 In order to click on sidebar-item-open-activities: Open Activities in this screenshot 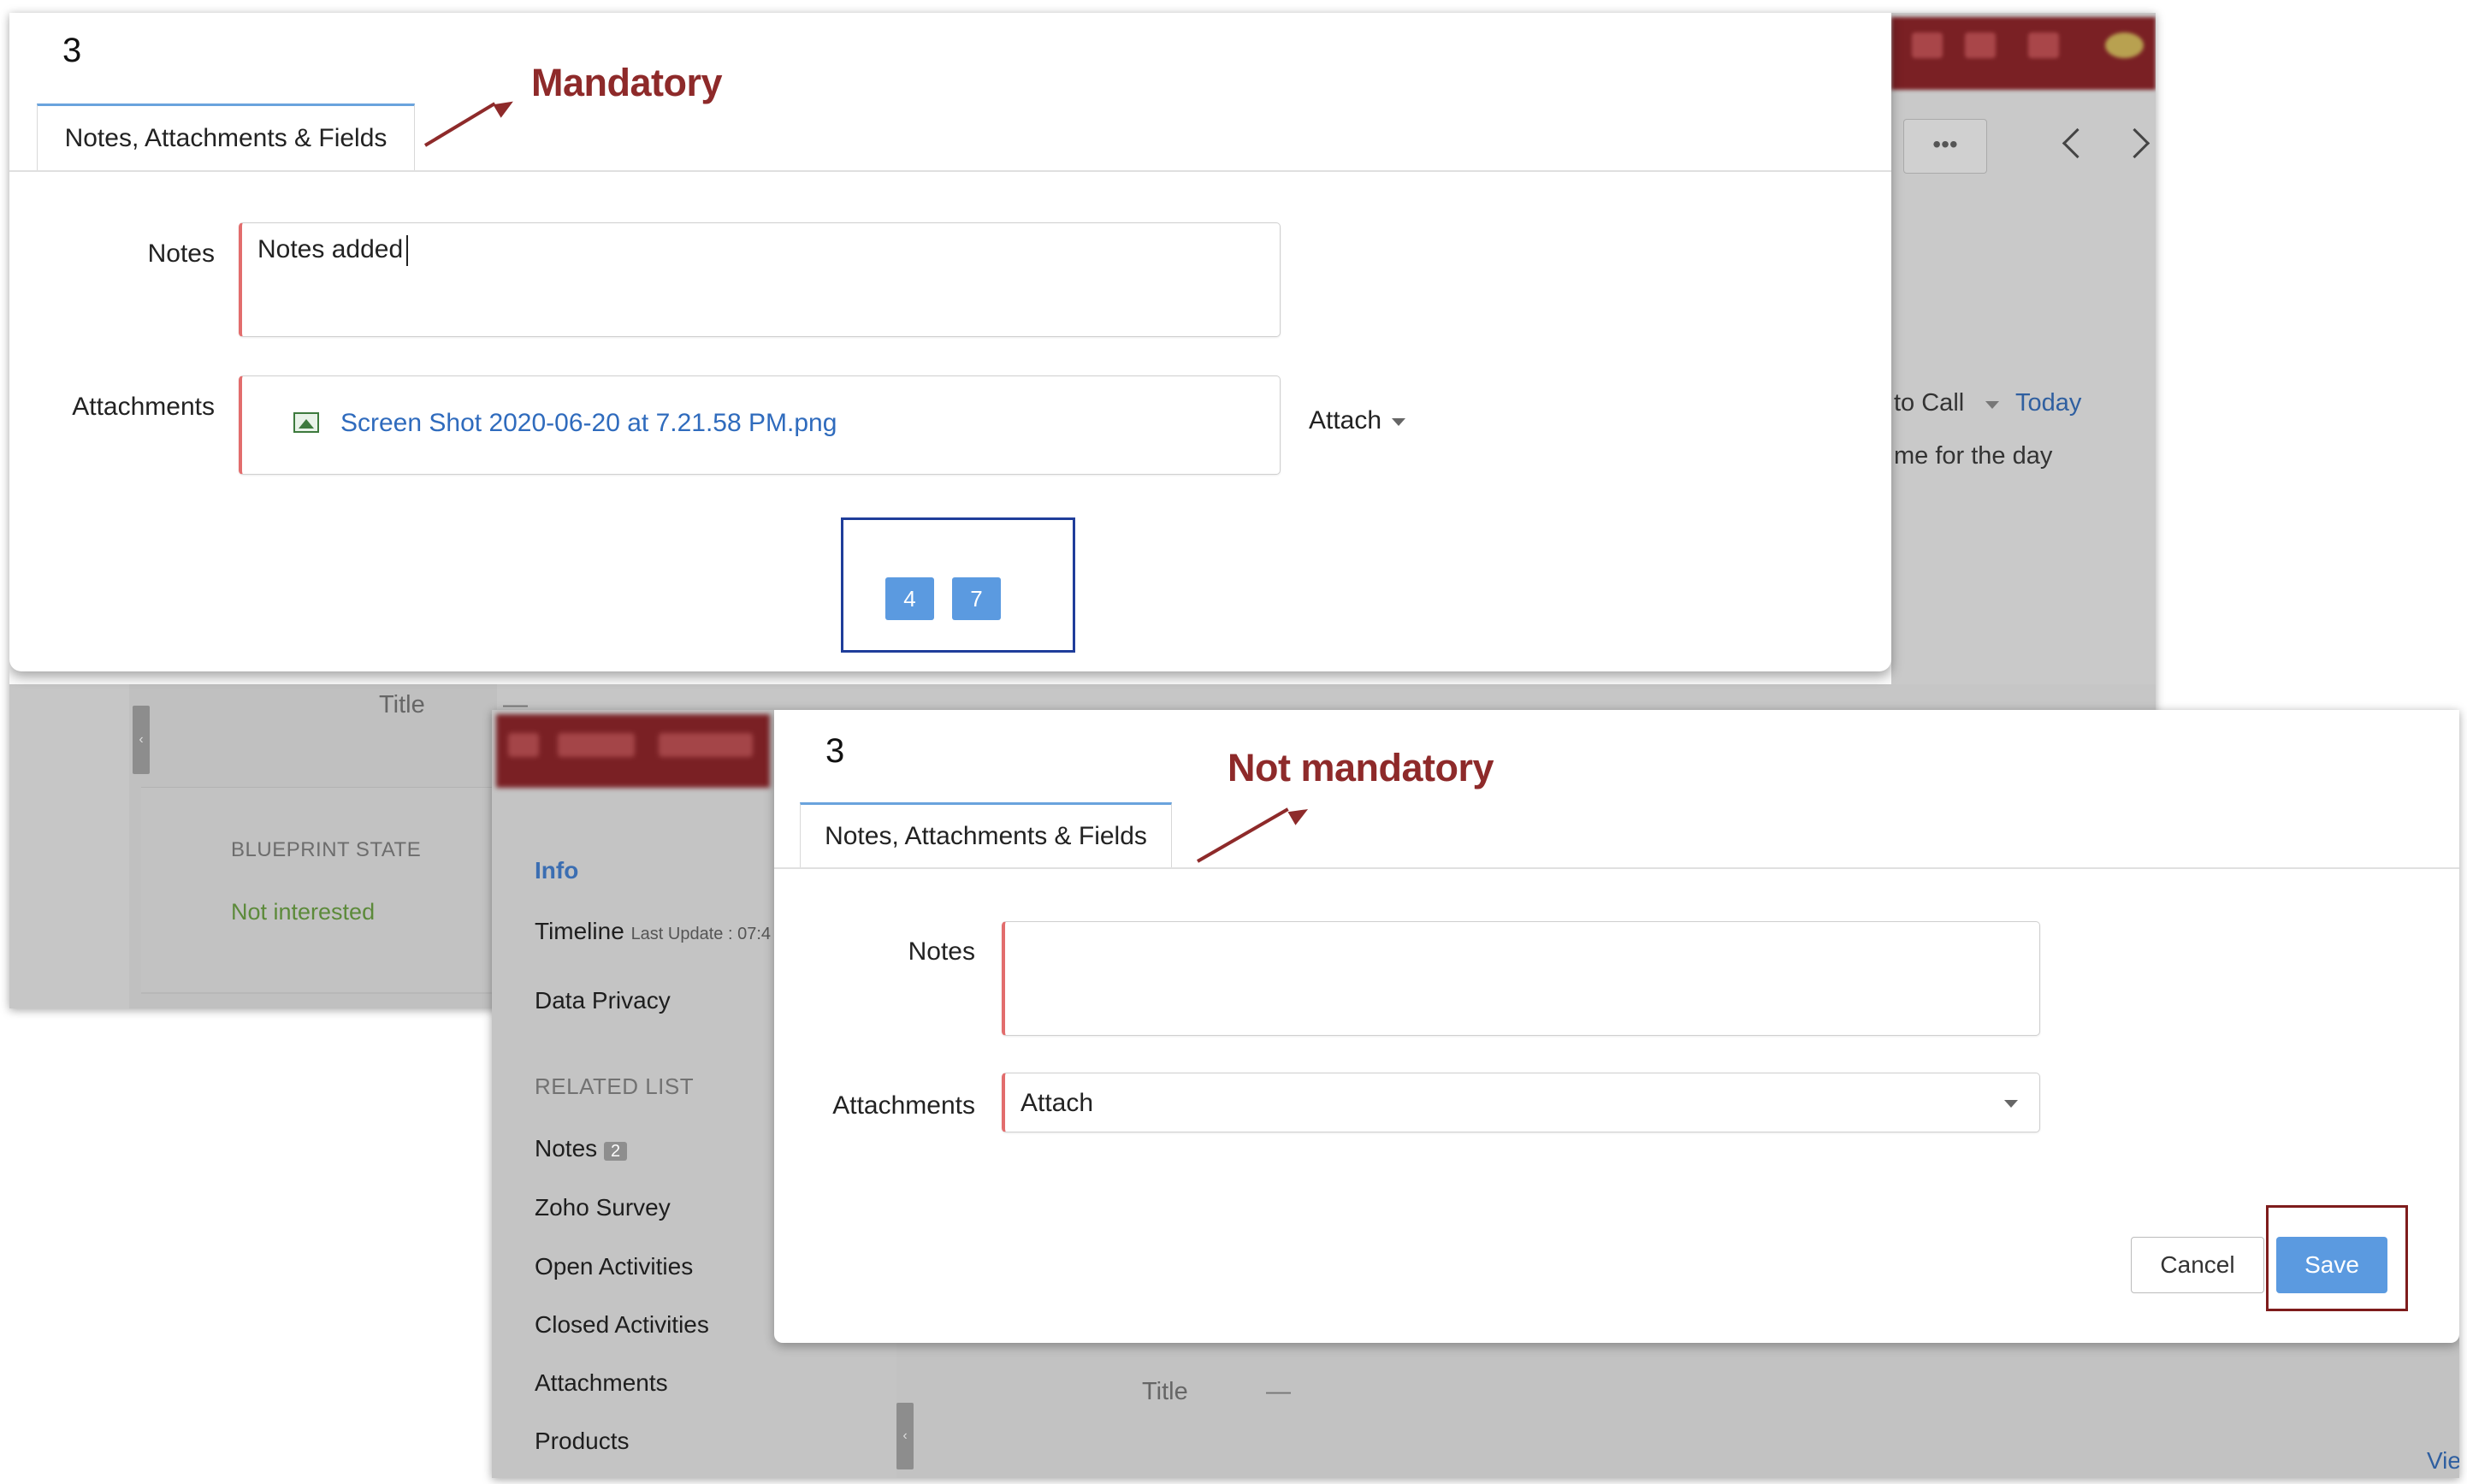, I will do `click(614, 1266)`.